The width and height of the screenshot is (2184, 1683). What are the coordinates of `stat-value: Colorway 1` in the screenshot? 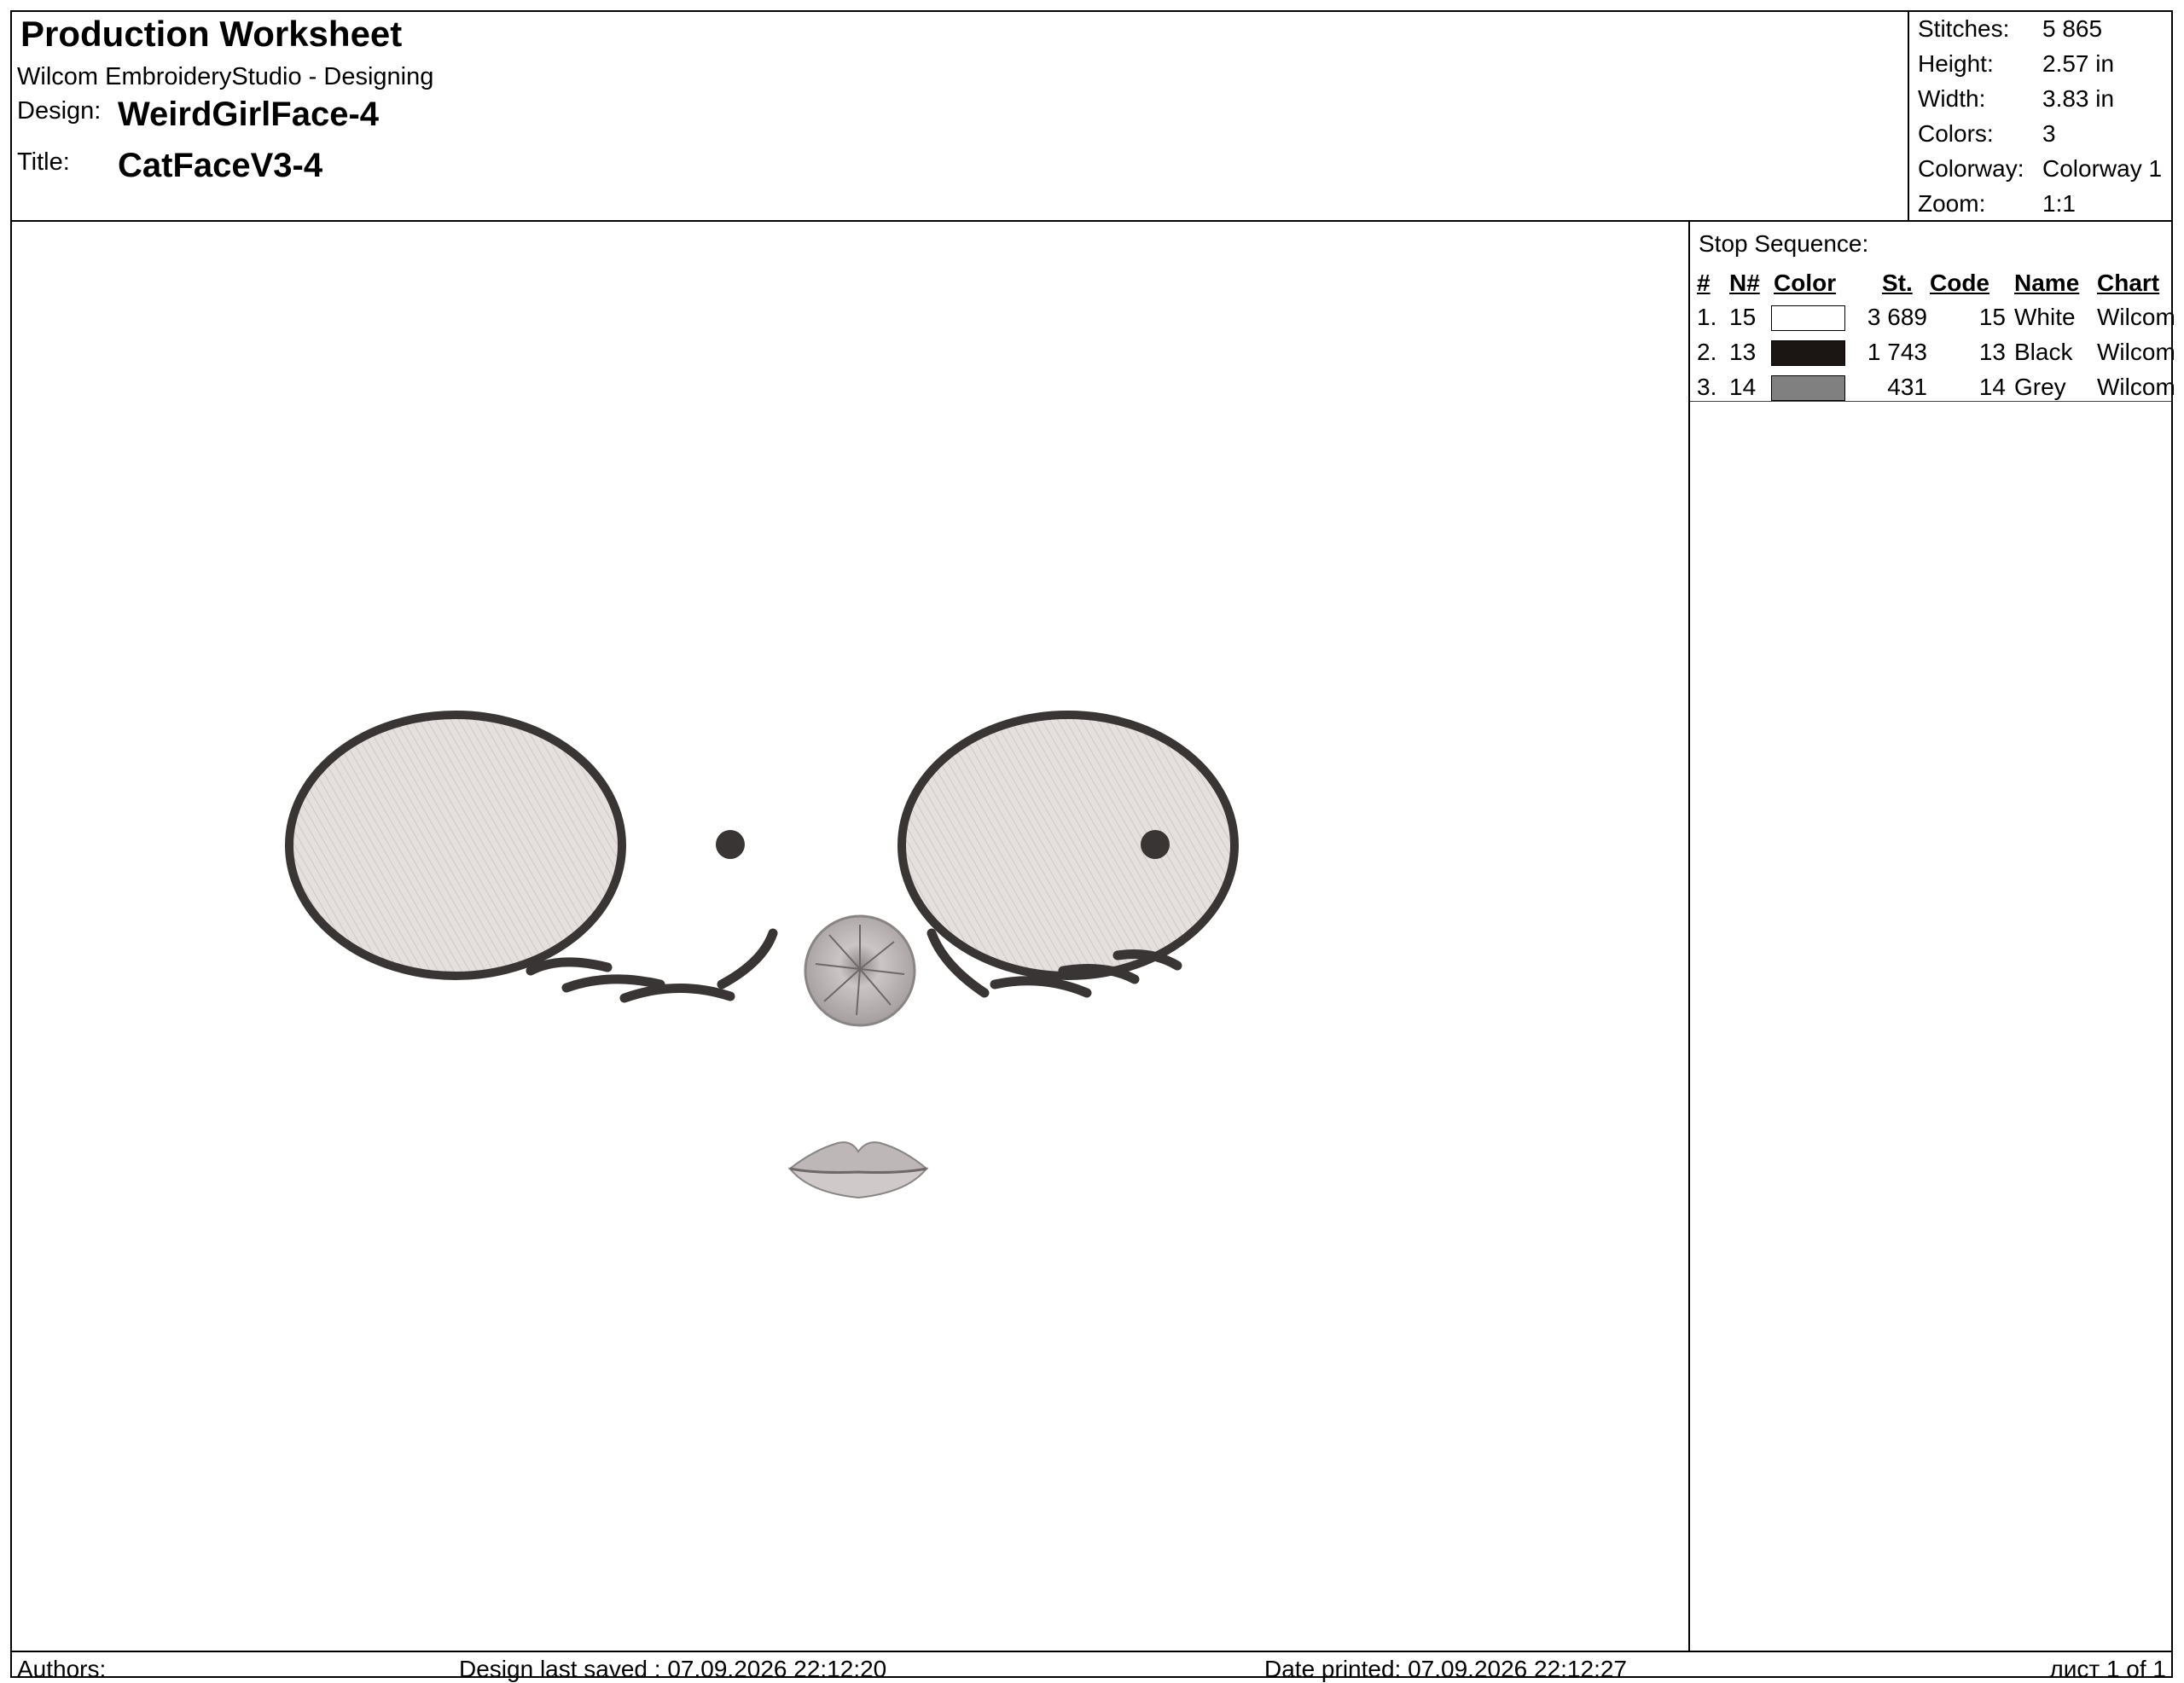 It's located at (2102, 168).